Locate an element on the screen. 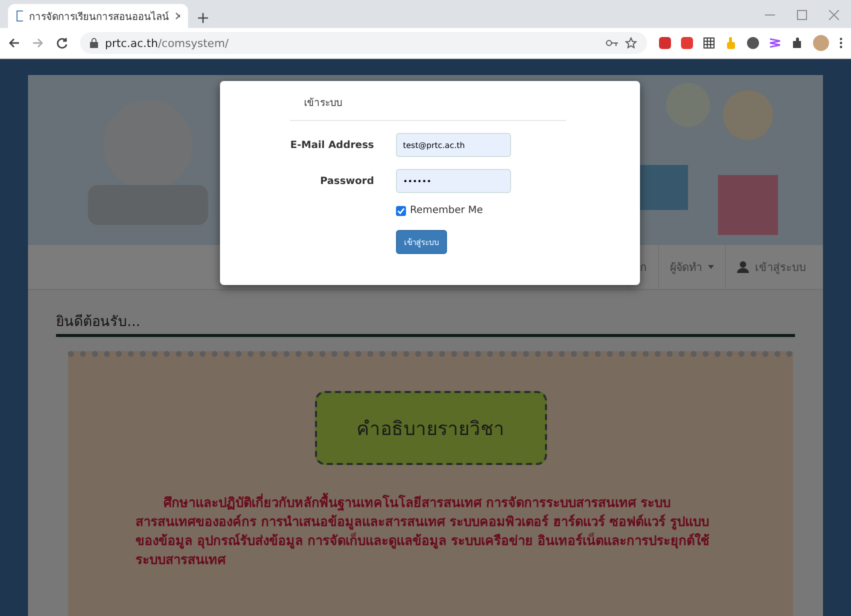 Image resolution: width=851 pixels, height=616 pixels. caret-icon is located at coordinates (711, 267).